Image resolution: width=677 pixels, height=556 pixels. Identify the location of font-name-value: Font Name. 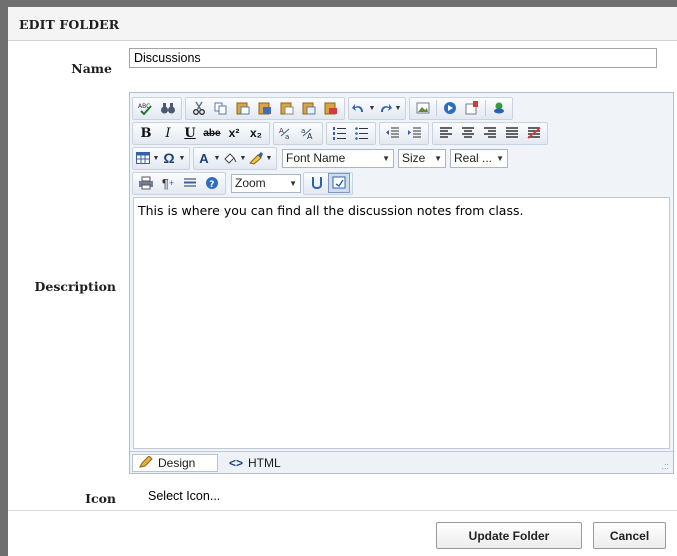
(316, 158).